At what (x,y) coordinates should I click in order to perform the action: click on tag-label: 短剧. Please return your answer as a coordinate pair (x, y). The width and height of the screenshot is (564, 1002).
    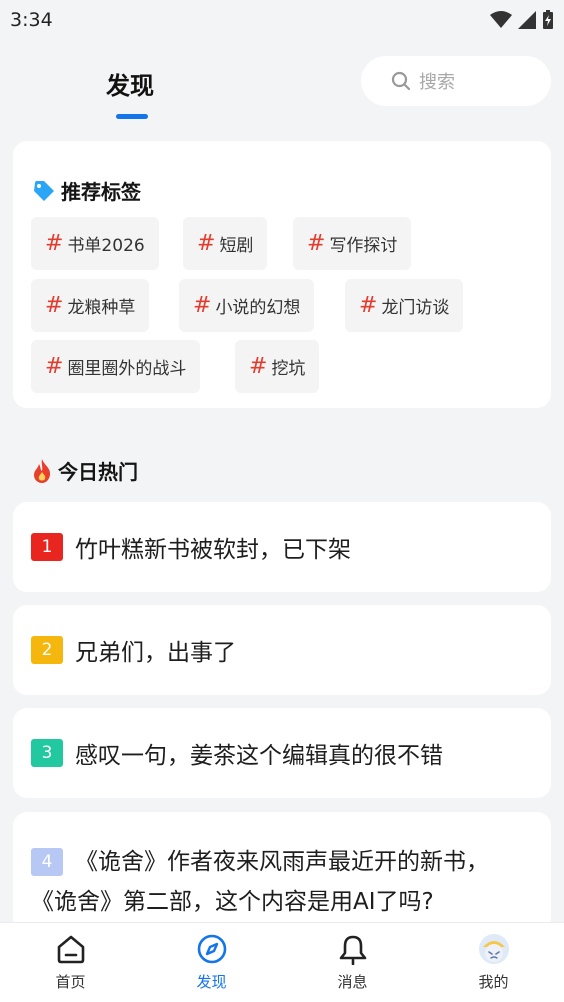
    Looking at the image, I should click on (236, 246).